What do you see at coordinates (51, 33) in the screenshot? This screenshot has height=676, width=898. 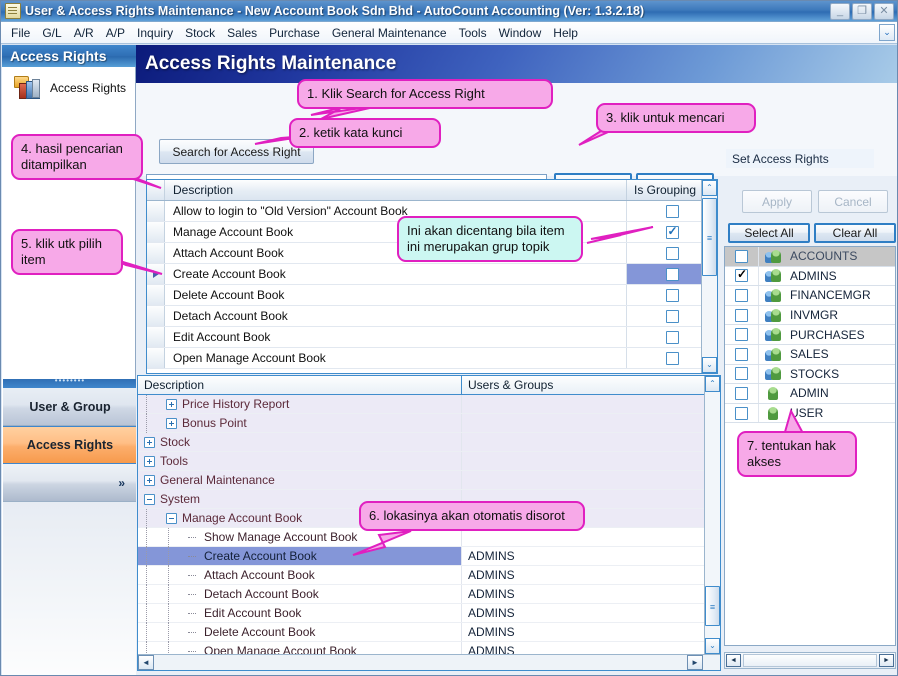 I see `menu-item-gl: G/L` at bounding box center [51, 33].